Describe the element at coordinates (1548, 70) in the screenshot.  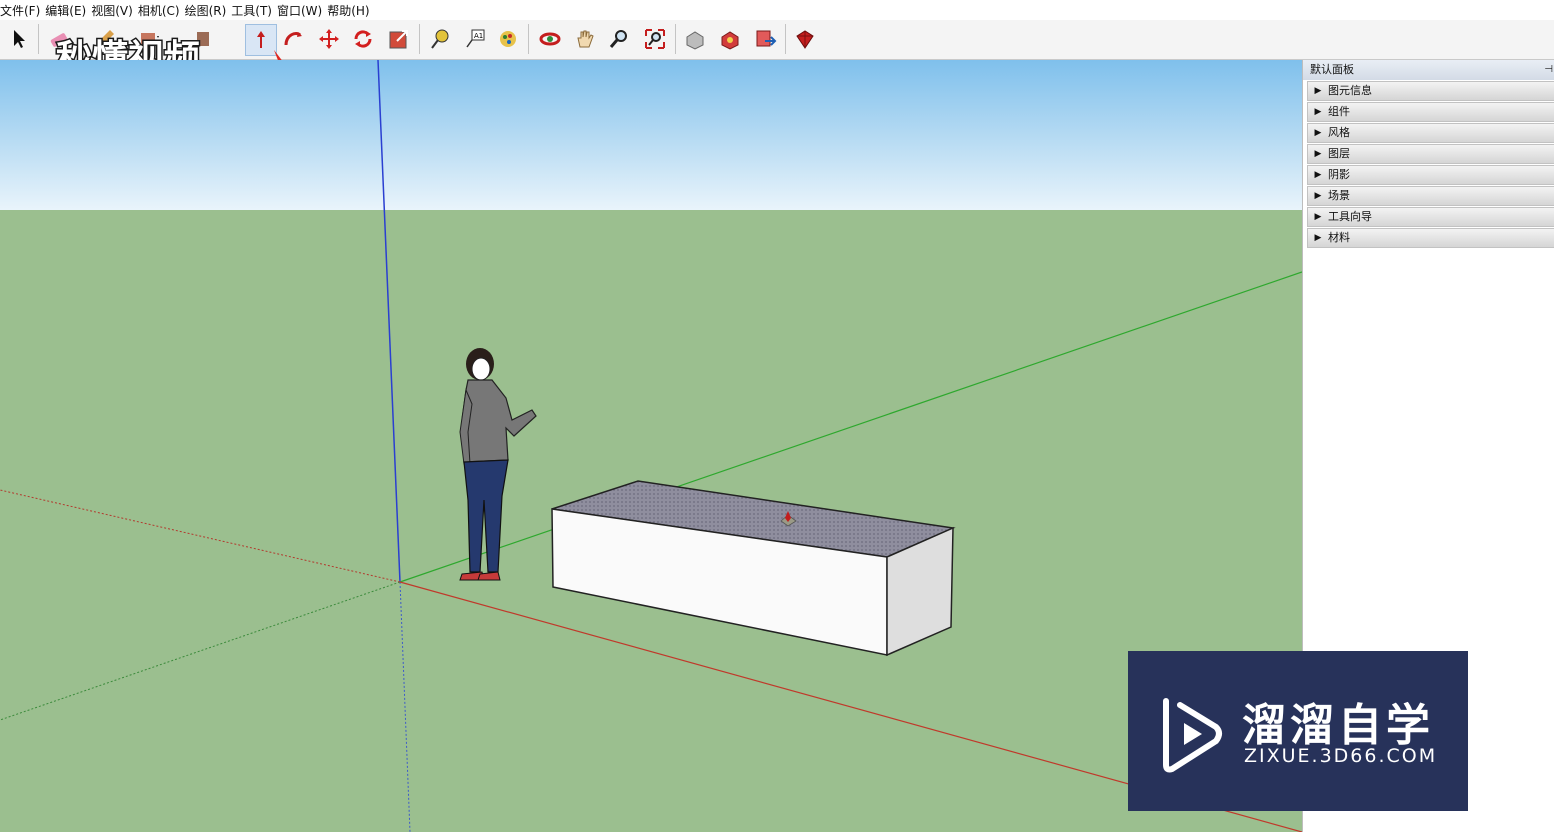
I see `pin-icon: ⊣` at that location.